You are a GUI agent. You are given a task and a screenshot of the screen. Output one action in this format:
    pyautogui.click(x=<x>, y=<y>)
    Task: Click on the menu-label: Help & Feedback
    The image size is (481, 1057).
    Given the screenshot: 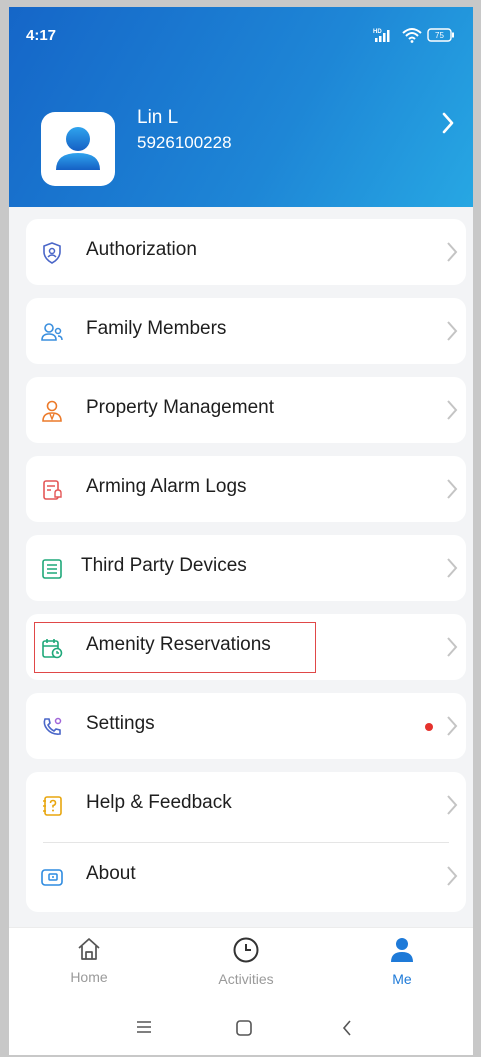 What is the action you would take?
    pyautogui.click(x=159, y=802)
    